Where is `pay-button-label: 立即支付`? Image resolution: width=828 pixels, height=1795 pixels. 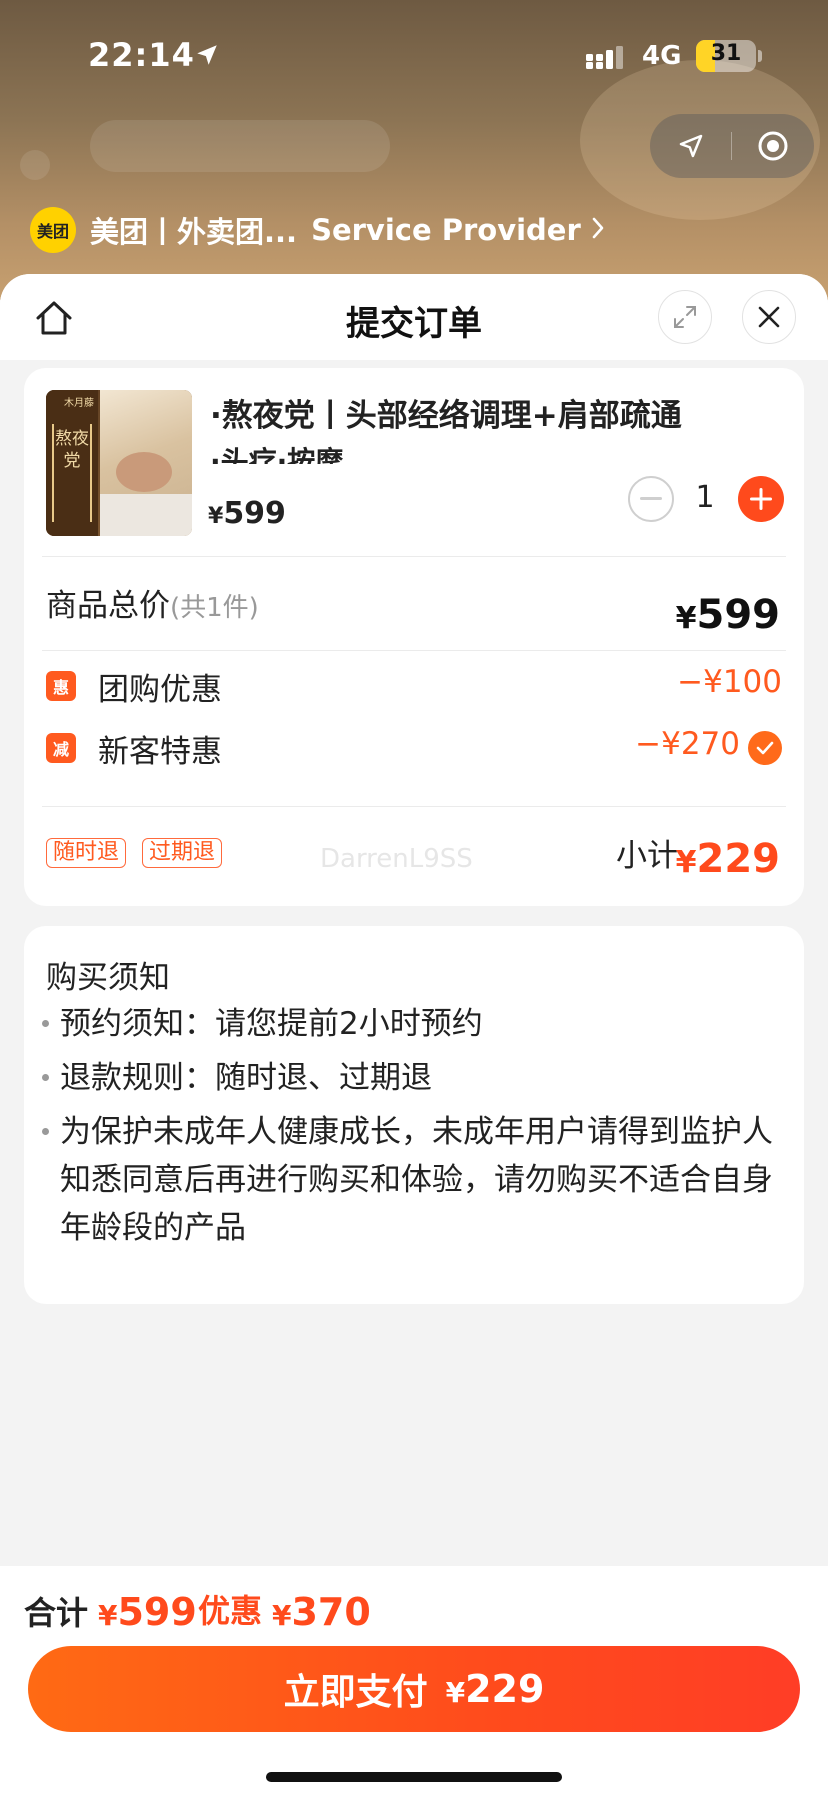
pay-button-label: 立即支付 is located at coordinates (355, 1692).